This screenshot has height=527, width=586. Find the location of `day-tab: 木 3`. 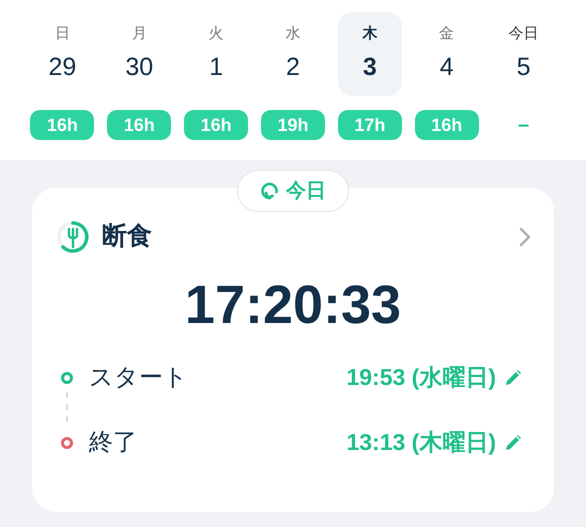

day-tab: 木 3 is located at coordinates (370, 54).